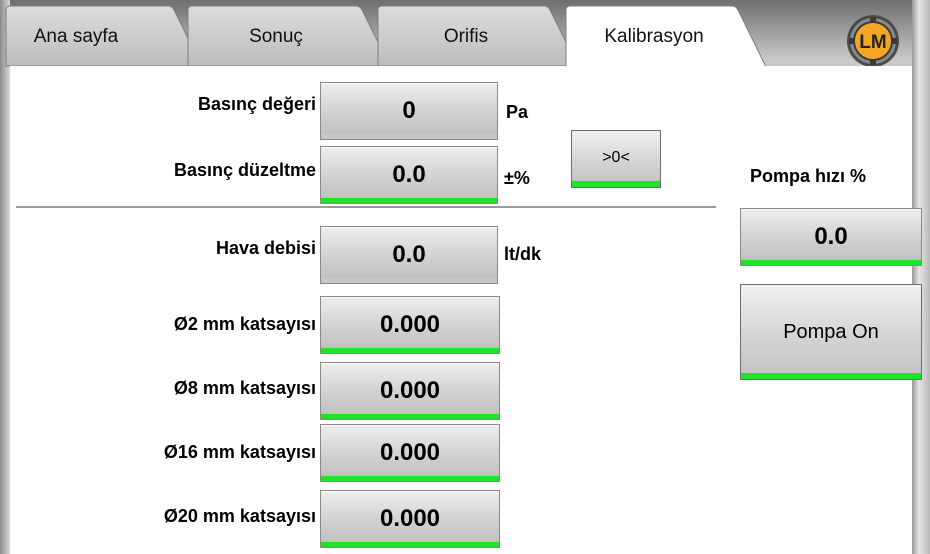 This screenshot has height=554, width=930. What do you see at coordinates (244, 170) in the screenshot?
I see `pressure-correction-label: Basınç düzeltme` at bounding box center [244, 170].